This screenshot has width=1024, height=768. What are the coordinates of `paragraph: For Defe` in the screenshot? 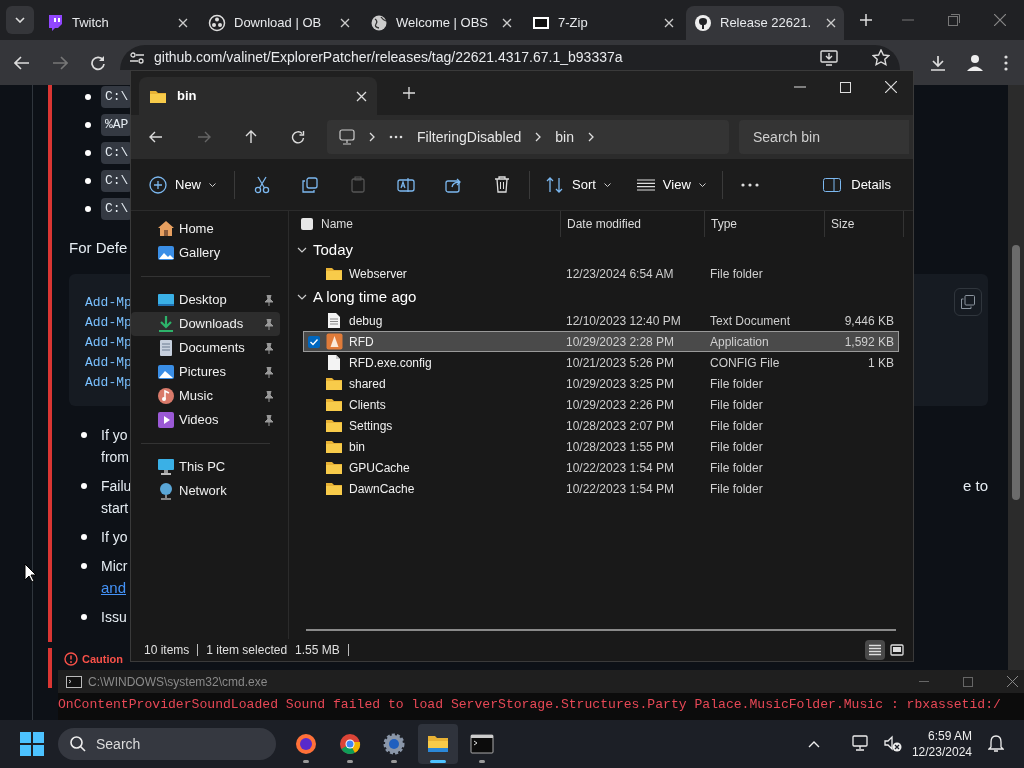 It's located at (98, 248).